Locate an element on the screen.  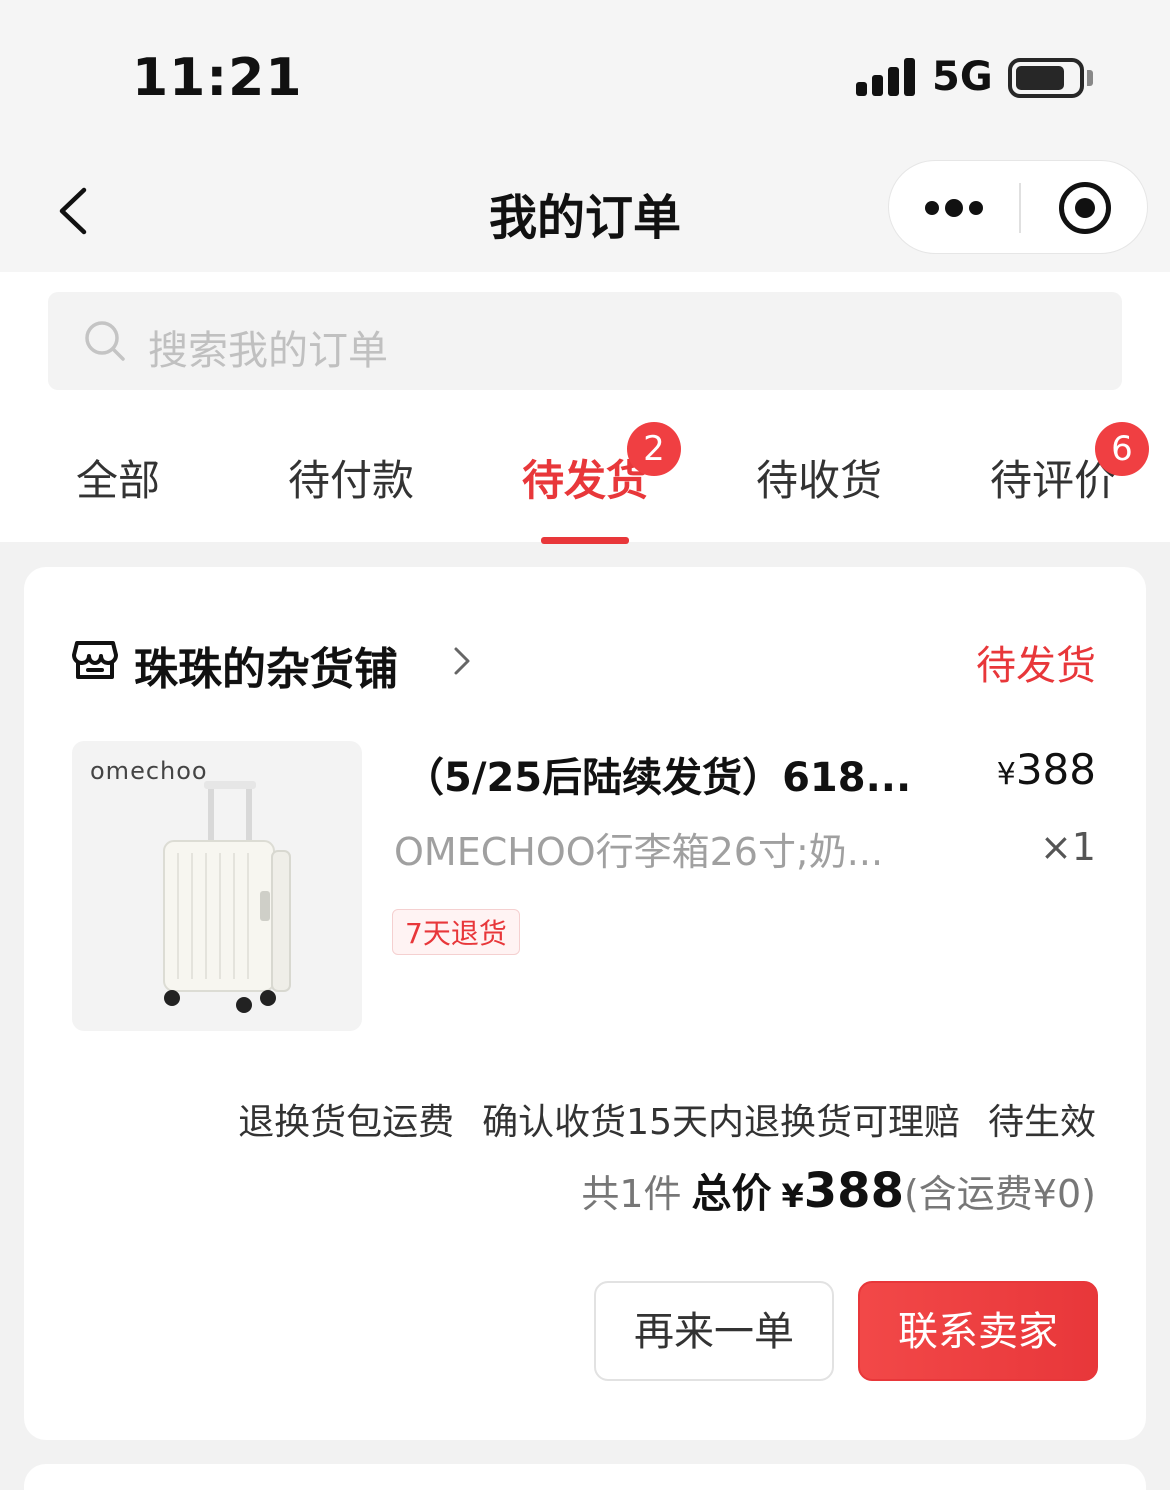
network-label: 5G is located at coordinates (962, 77).